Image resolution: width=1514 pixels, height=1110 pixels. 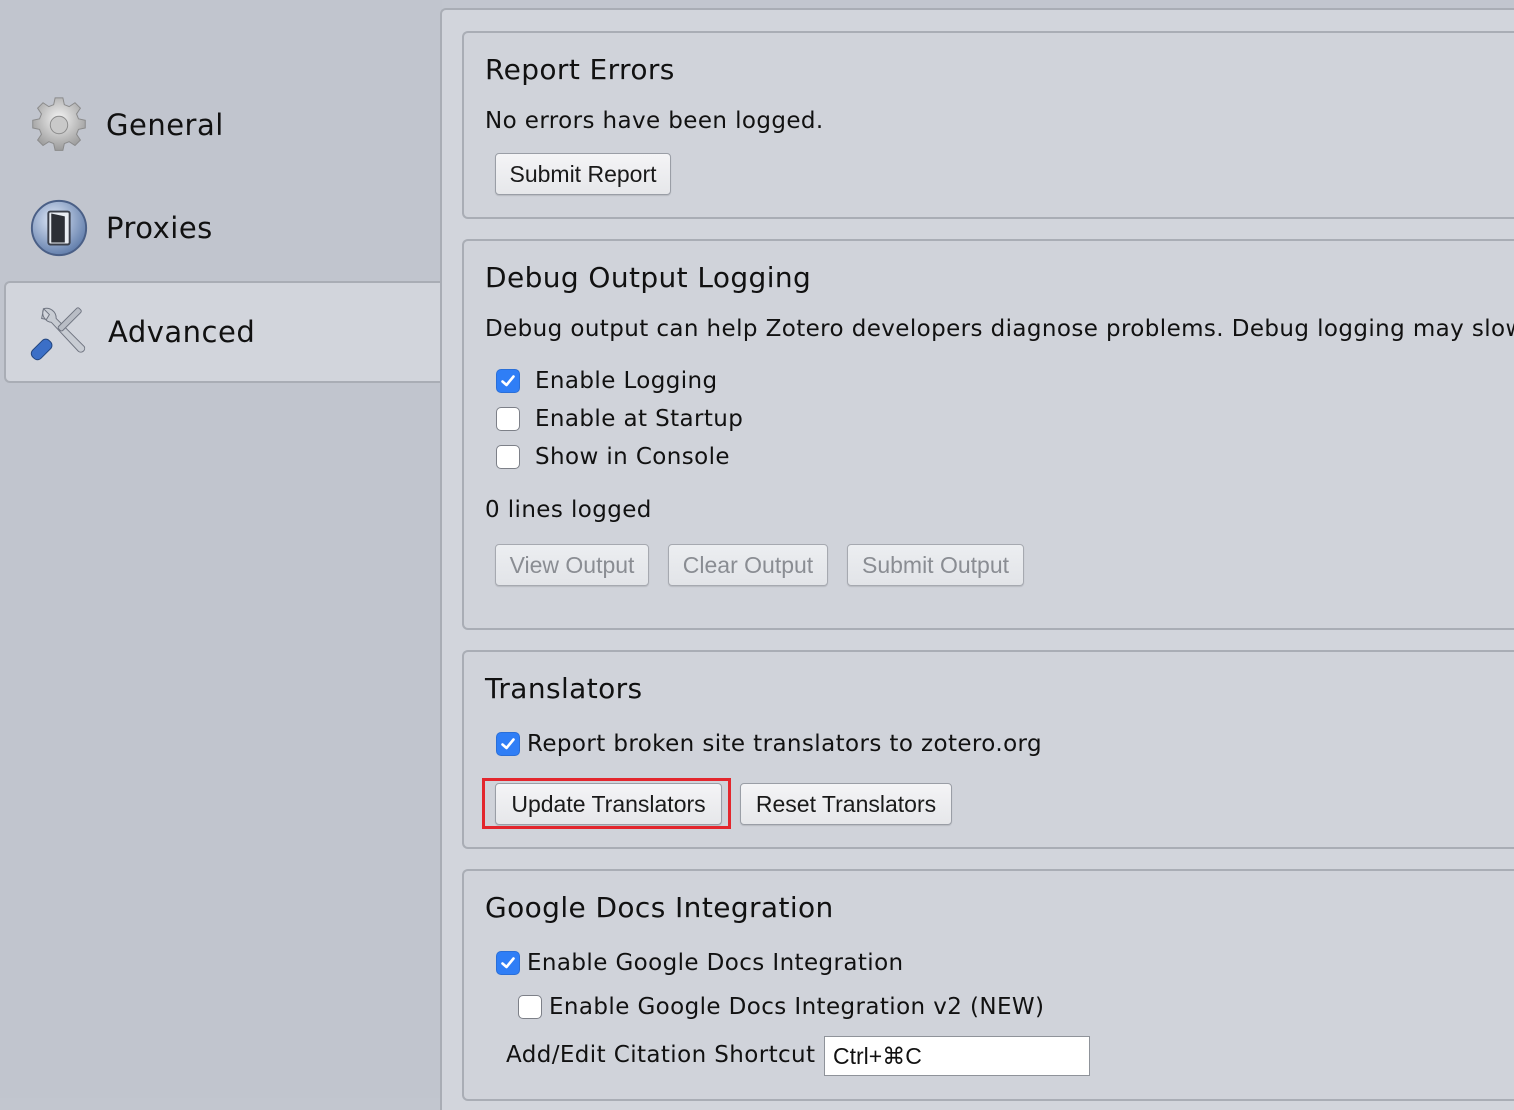 What do you see at coordinates (568, 510) in the screenshot?
I see `lines-logged-text: 0 lines logged` at bounding box center [568, 510].